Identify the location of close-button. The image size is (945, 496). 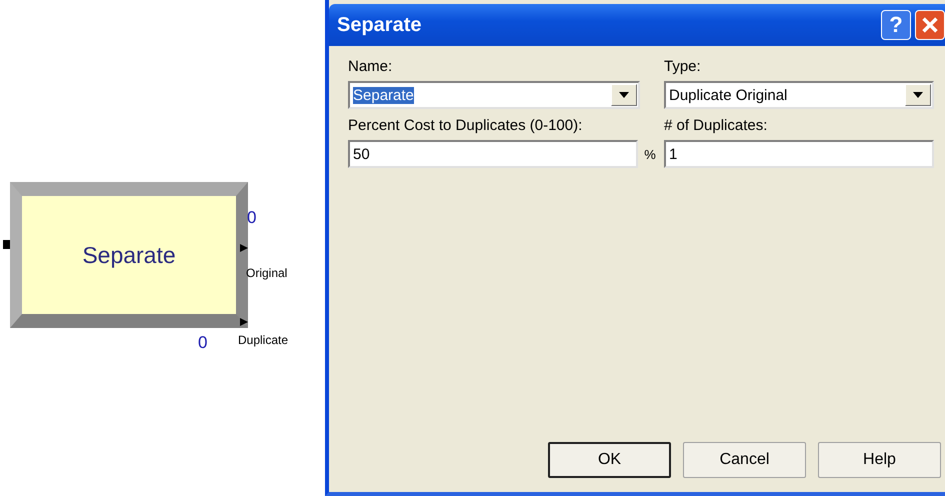
(930, 25).